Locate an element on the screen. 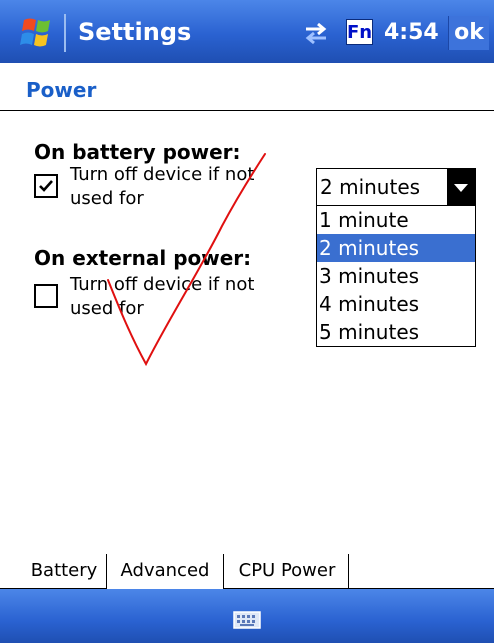 Image resolution: width=494 pixels, height=643 pixels. tab-cpu-power: CPU Power is located at coordinates (287, 571).